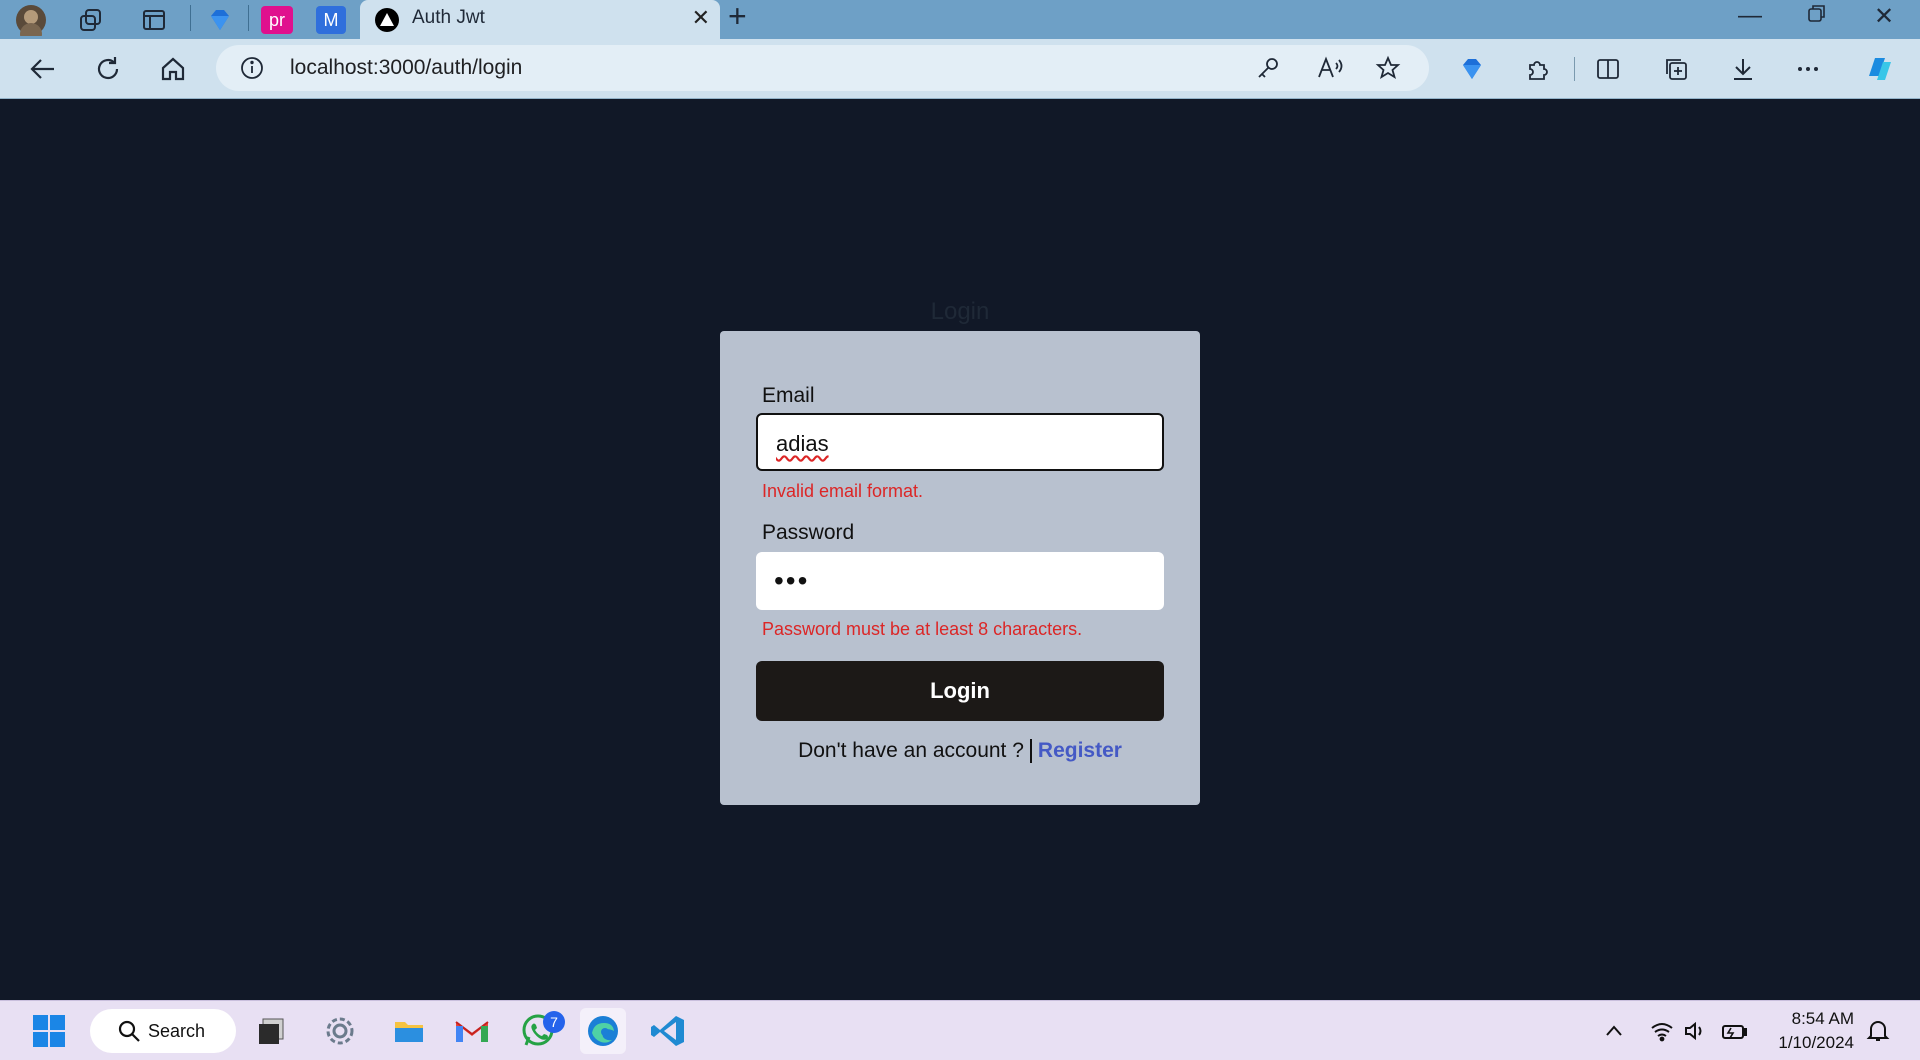 This screenshot has height=1060, width=1920. Describe the element at coordinates (1817, 16) in the screenshot. I see `restore-icon` at that location.